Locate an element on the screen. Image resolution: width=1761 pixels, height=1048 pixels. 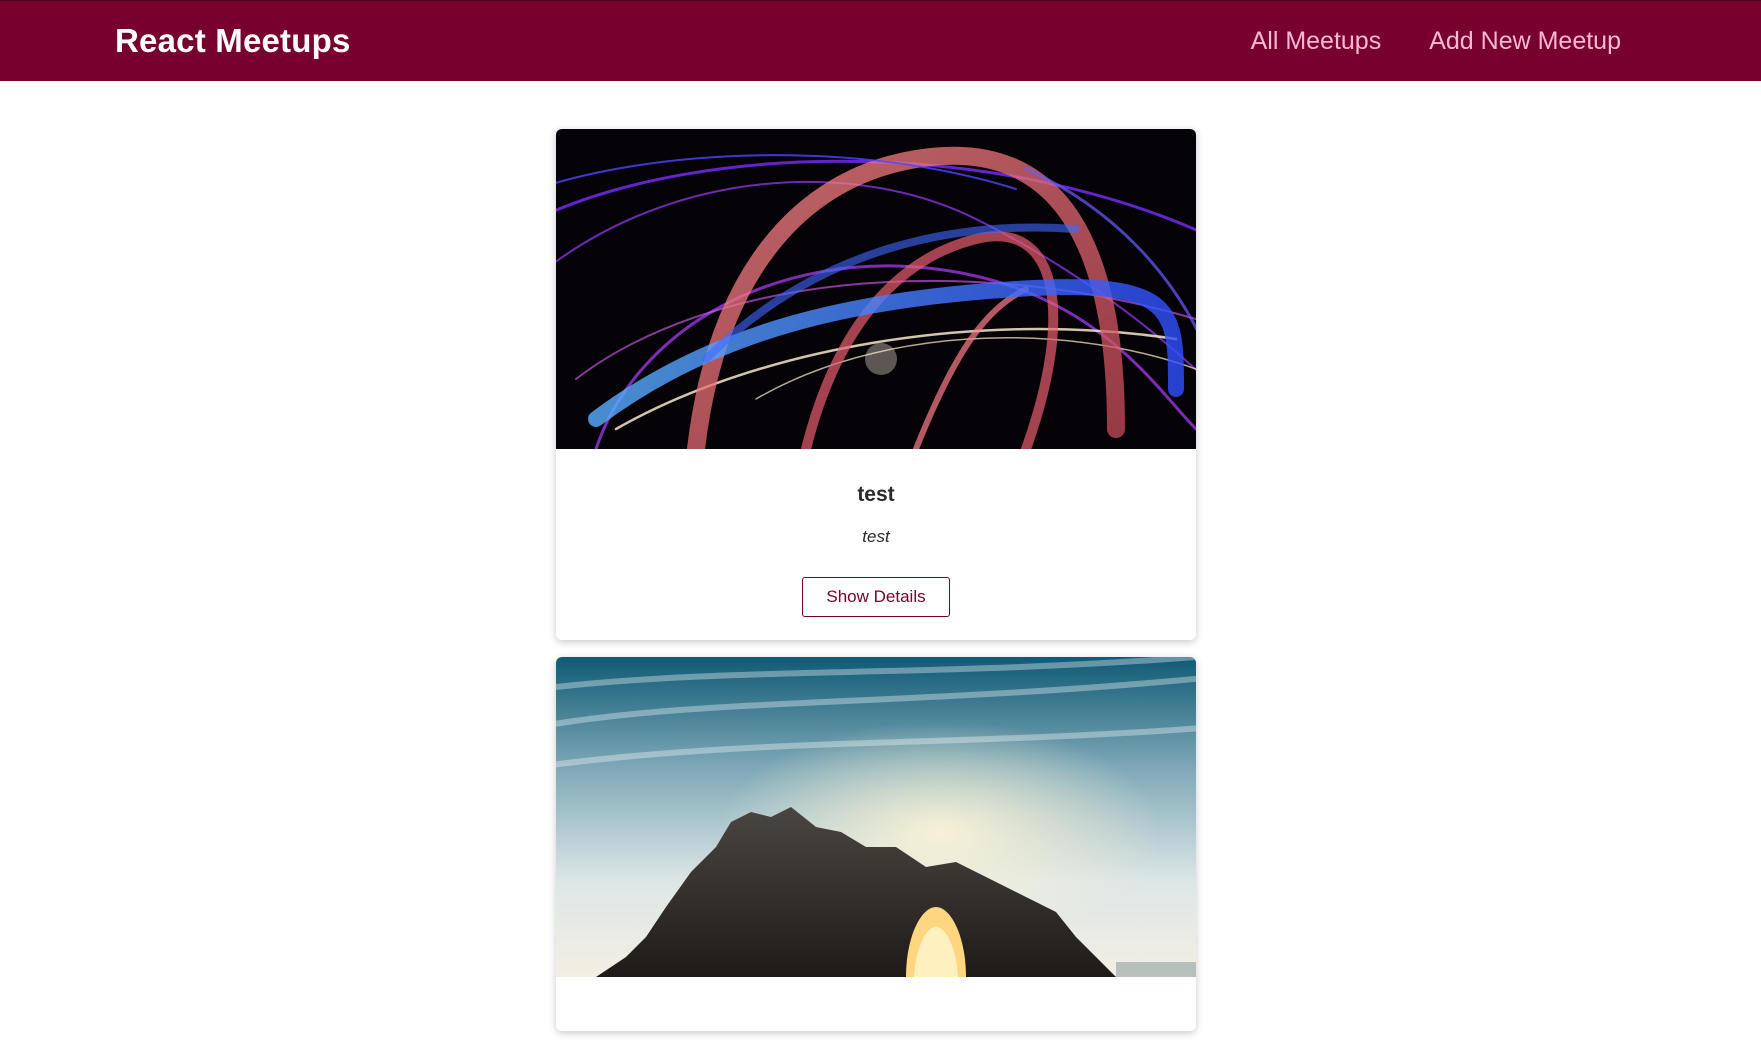
all-meetups-link: All Meetups is located at coordinates (1316, 41).